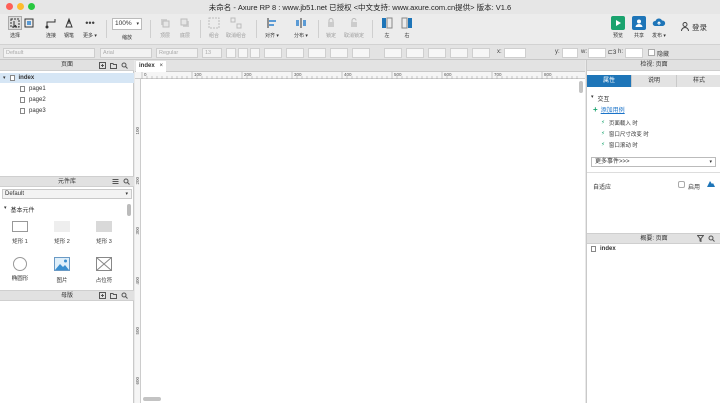 This screenshot has height=403, width=720. I want to click on widget-image: 图片, so click(62, 270).